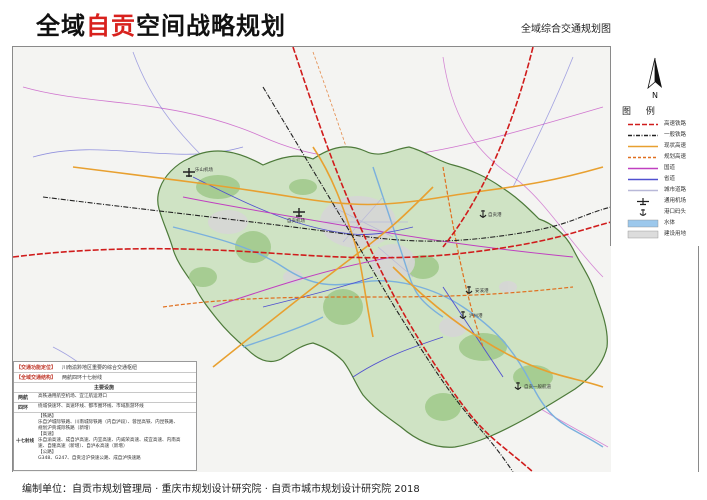 Image resolution: width=707 pixels, height=500 pixels. I want to click on legend-item-label: 城市道路, so click(675, 190).